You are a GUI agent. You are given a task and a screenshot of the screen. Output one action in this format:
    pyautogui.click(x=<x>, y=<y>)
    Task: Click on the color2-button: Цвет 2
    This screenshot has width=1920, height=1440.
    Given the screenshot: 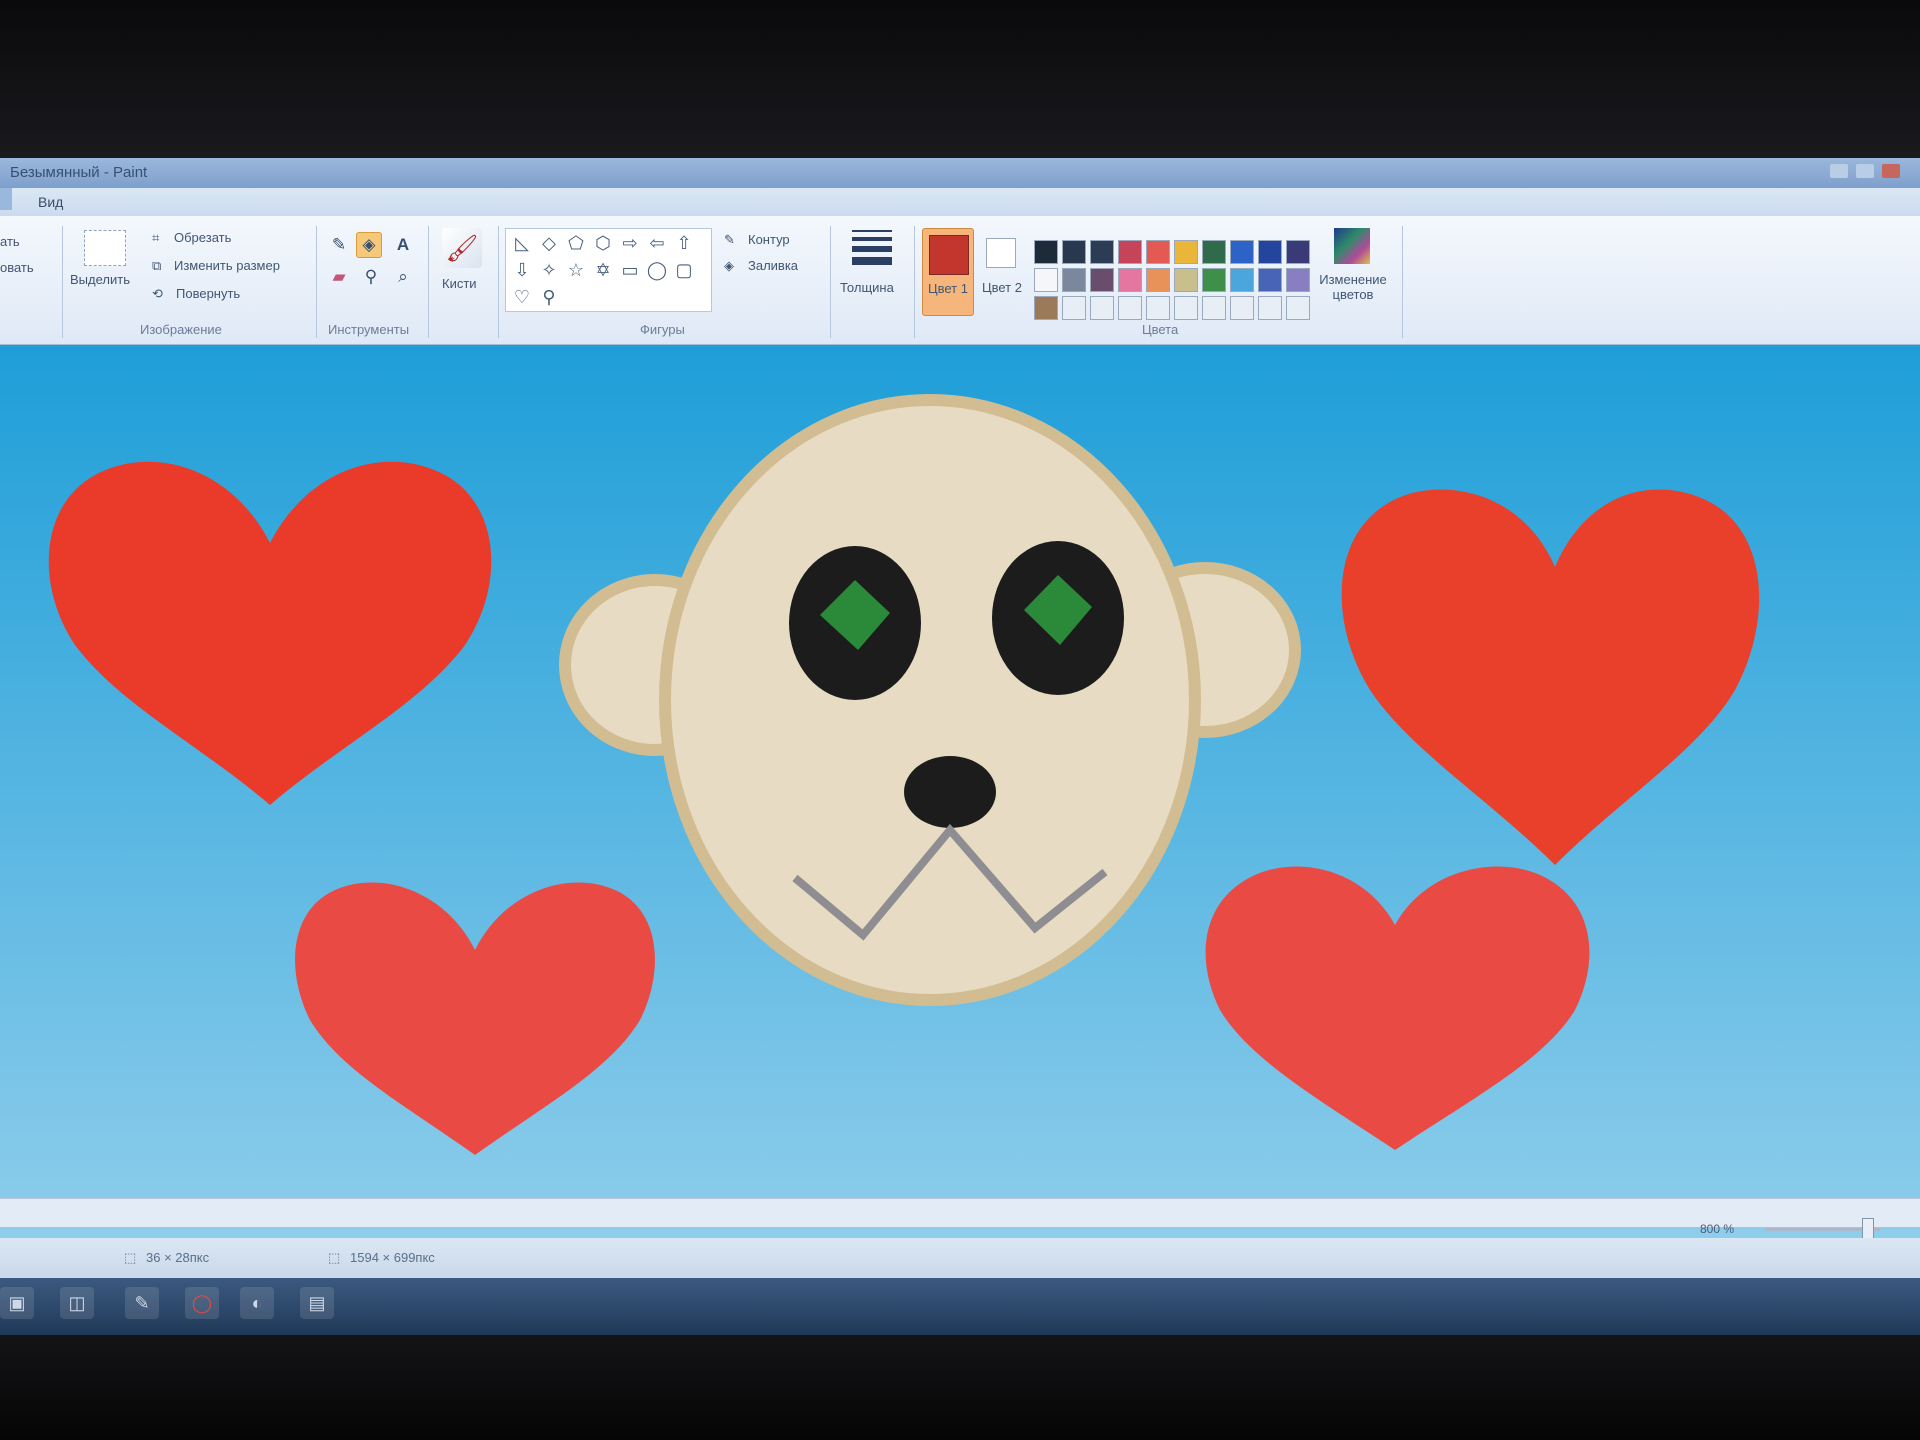 What is the action you would take?
    pyautogui.click(x=1002, y=271)
    